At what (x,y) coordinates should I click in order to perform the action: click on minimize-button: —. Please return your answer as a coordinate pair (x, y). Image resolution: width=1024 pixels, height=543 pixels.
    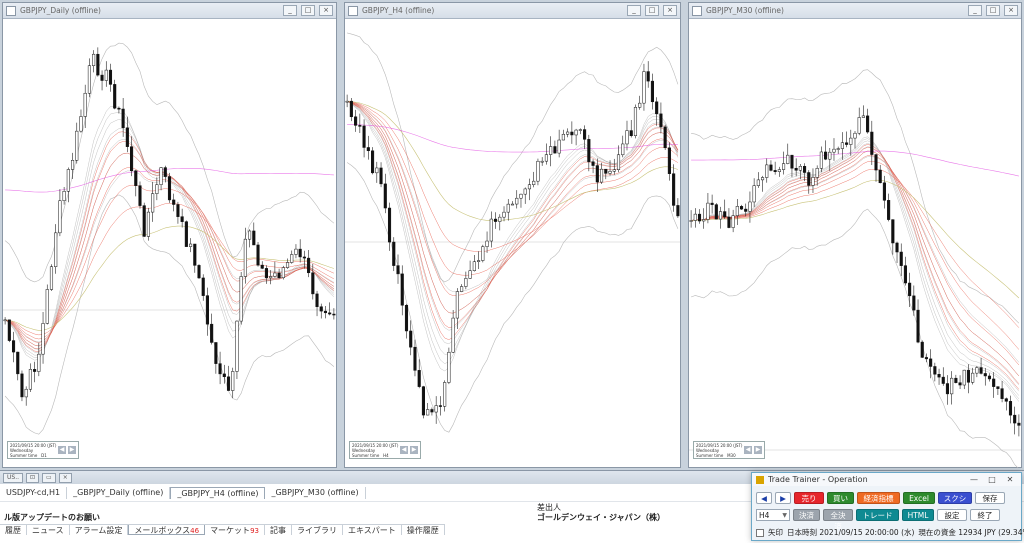
    Looking at the image, I should click on (974, 479).